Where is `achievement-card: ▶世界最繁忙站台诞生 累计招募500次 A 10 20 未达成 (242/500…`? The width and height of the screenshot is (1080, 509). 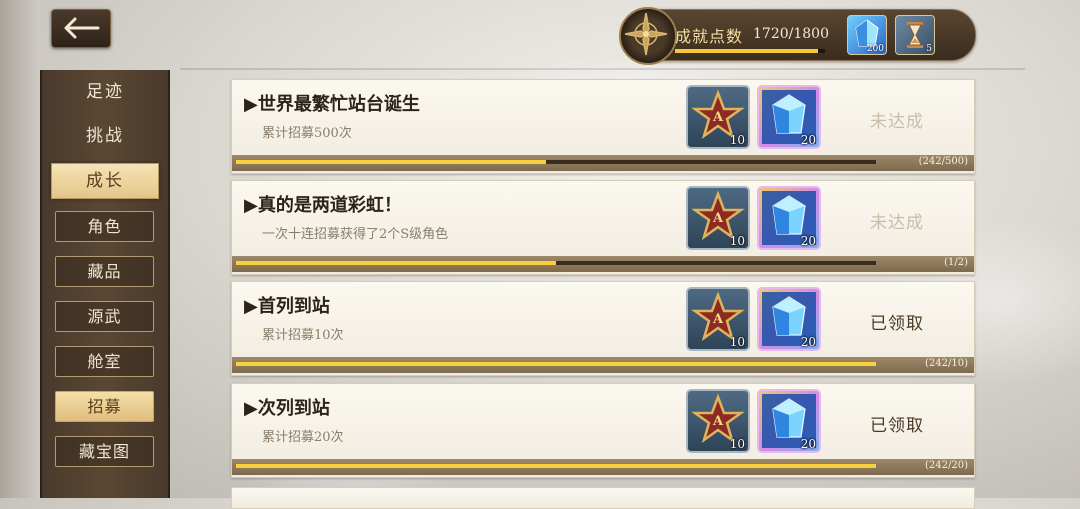 achievement-card: ▶世界最繁忙站台诞生 累计招募500次 A 10 20 未达成 (242/500… is located at coordinates (603, 126).